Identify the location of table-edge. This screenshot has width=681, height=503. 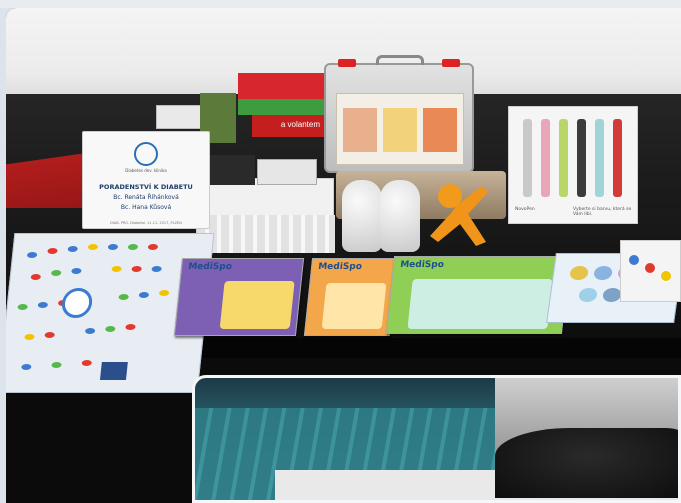
(418, 348).